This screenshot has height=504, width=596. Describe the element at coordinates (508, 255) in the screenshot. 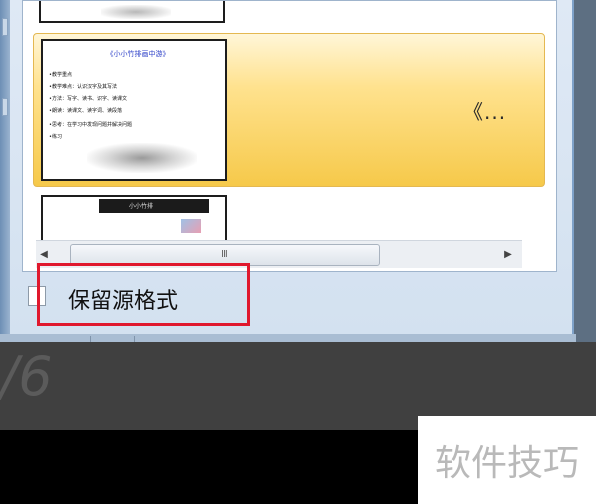

I see `scroll-right-arrow-icon: ▶` at that location.